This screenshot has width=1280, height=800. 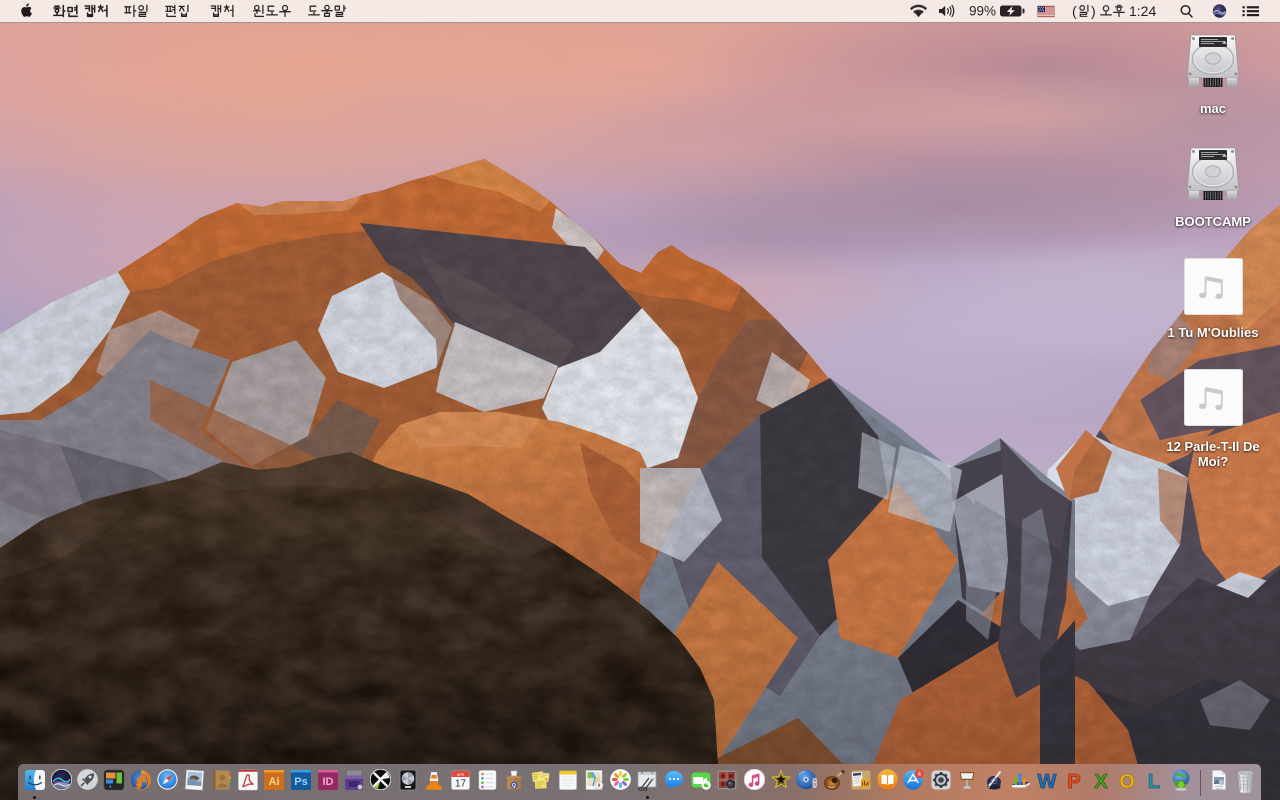 What do you see at coordinates (274, 782) in the screenshot?
I see `svg-text: Ai` at bounding box center [274, 782].